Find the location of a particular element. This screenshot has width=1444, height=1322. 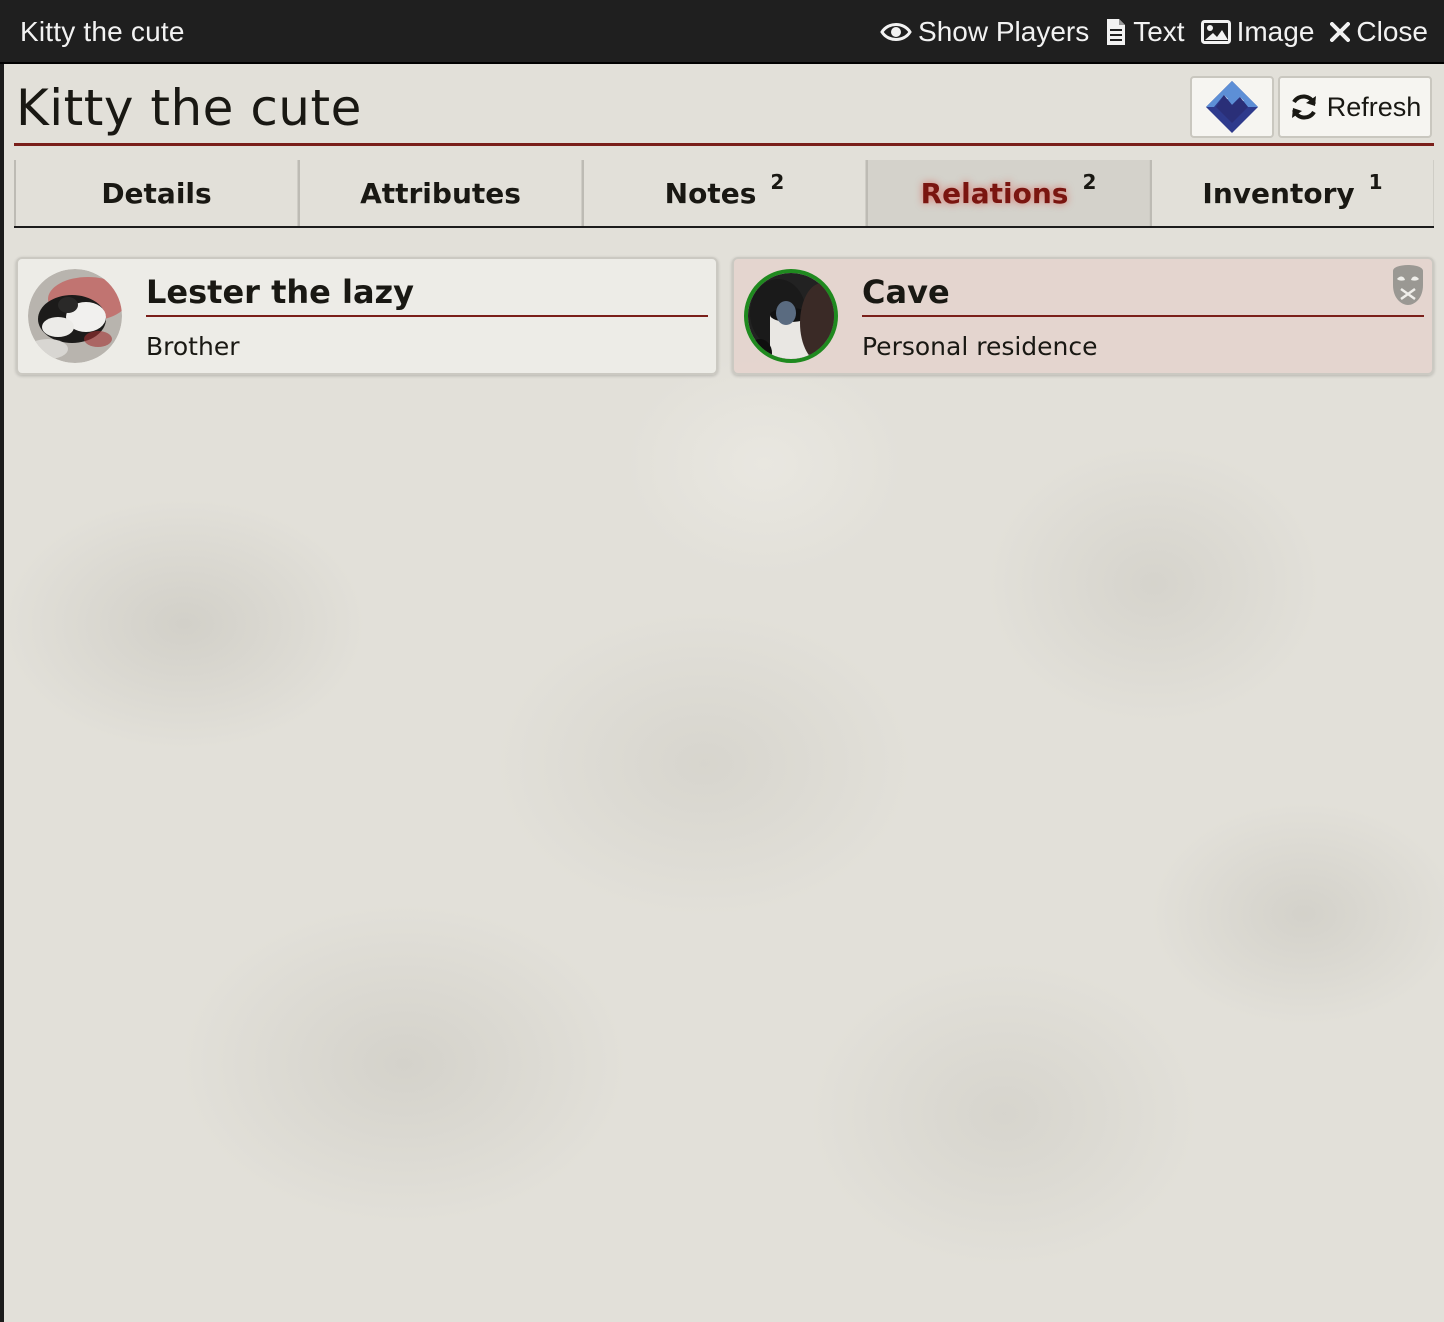

show-players-button: Show Players is located at coordinates (984, 32).